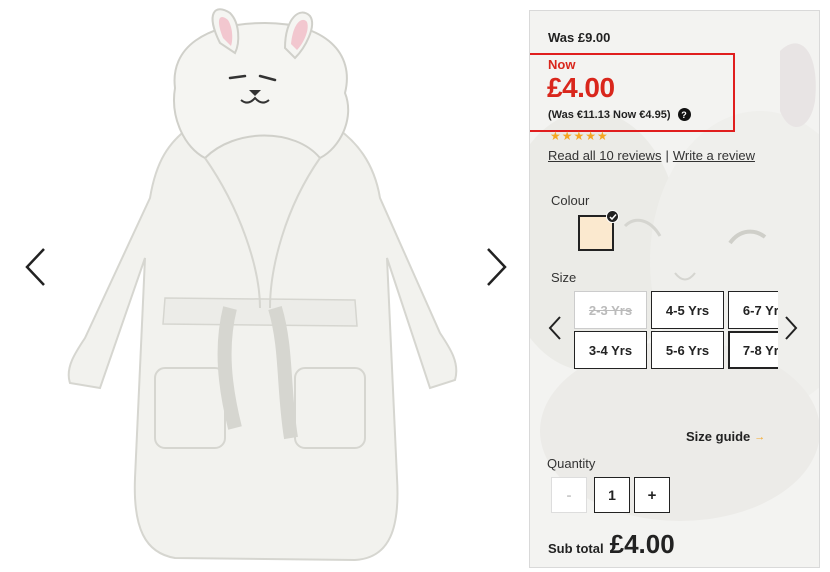 The height and width of the screenshot is (572, 830). Describe the element at coordinates (576, 548) in the screenshot. I see `subtotal-label: Sub total` at that location.